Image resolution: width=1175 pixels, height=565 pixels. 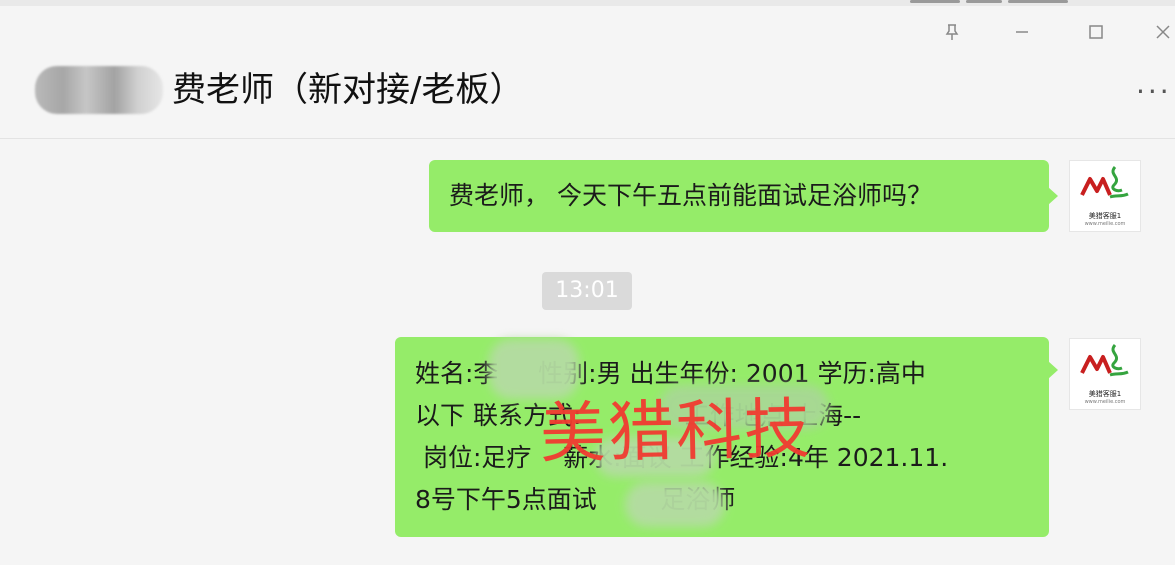 I want to click on timestamp: 13:01, so click(x=587, y=291).